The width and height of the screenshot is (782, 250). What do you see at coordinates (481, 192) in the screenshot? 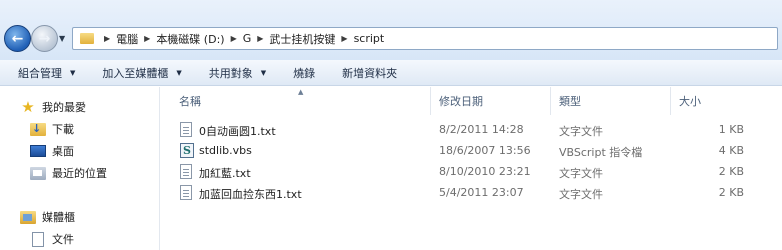
I see `file-date: 5/4/2011 23:07` at bounding box center [481, 192].